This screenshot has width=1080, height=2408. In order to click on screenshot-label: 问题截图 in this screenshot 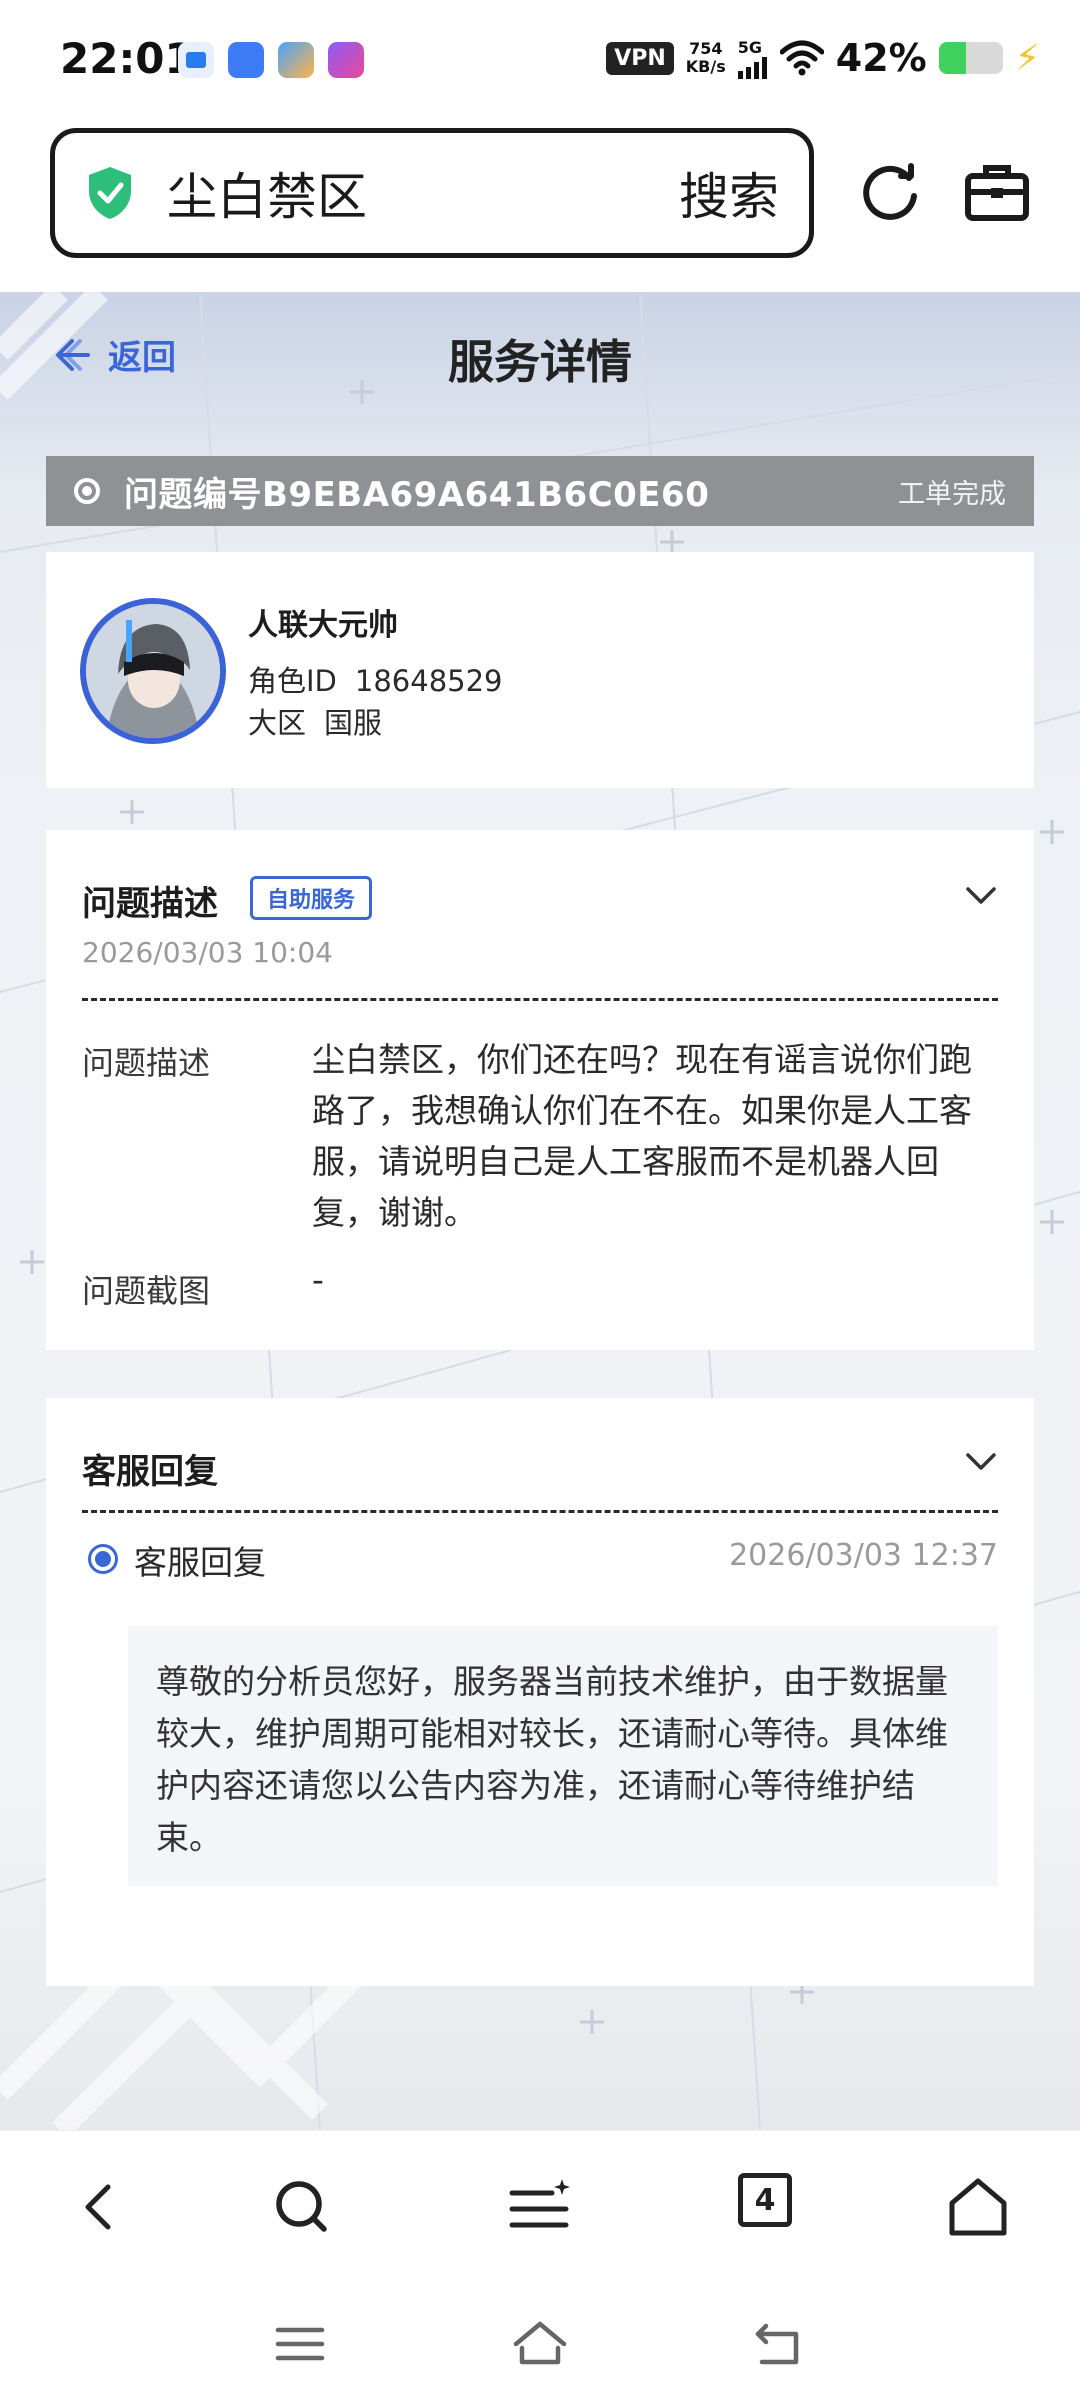, I will do `click(146, 1291)`.